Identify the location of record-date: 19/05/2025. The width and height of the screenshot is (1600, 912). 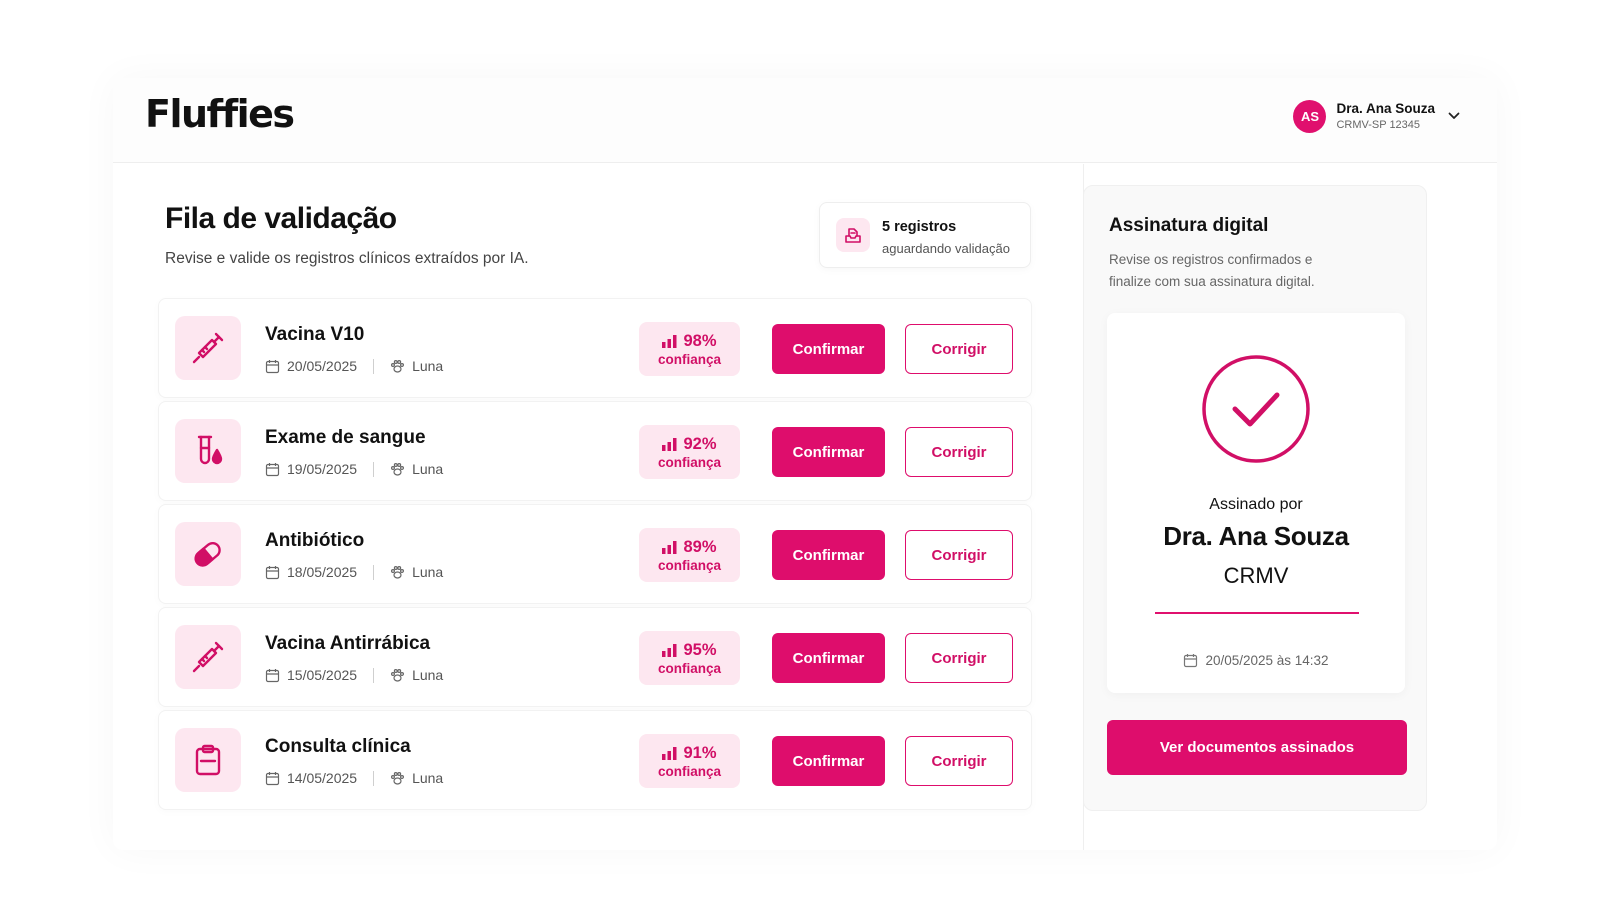
(322, 469).